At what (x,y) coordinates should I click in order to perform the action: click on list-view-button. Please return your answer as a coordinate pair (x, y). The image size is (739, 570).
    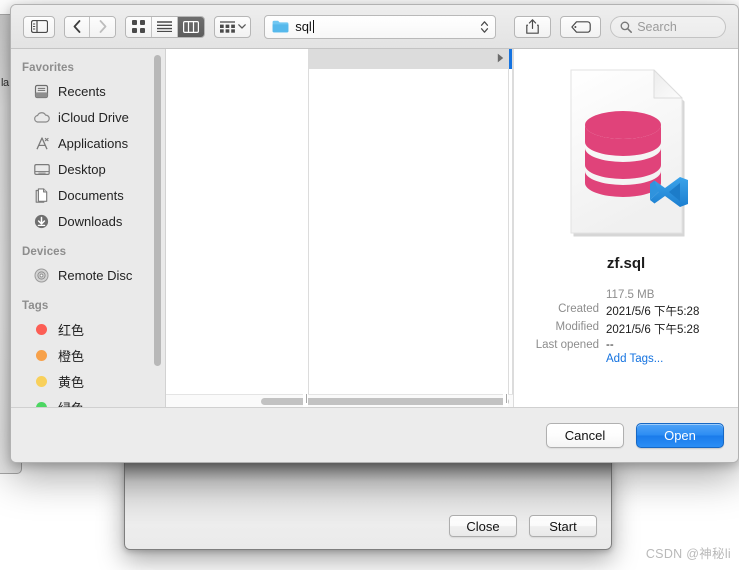
    Looking at the image, I should click on (165, 26).